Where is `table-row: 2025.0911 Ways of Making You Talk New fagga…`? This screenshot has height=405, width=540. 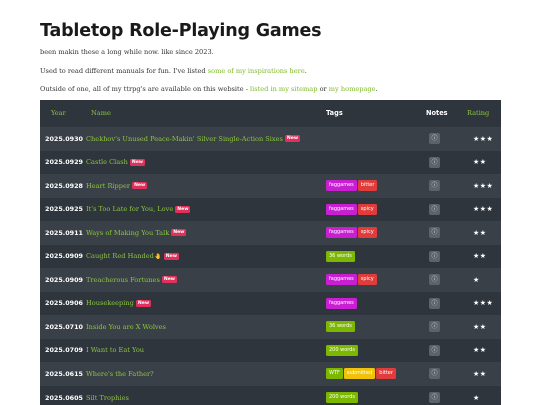 table-row: 2025.0911 Ways of Making You Talk New fagga… is located at coordinates (270, 232).